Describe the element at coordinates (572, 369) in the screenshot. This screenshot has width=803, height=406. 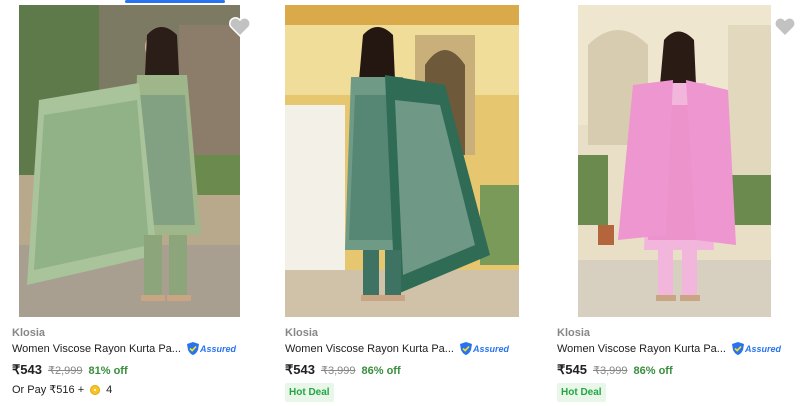
I see `selling-price: ₹545` at that location.